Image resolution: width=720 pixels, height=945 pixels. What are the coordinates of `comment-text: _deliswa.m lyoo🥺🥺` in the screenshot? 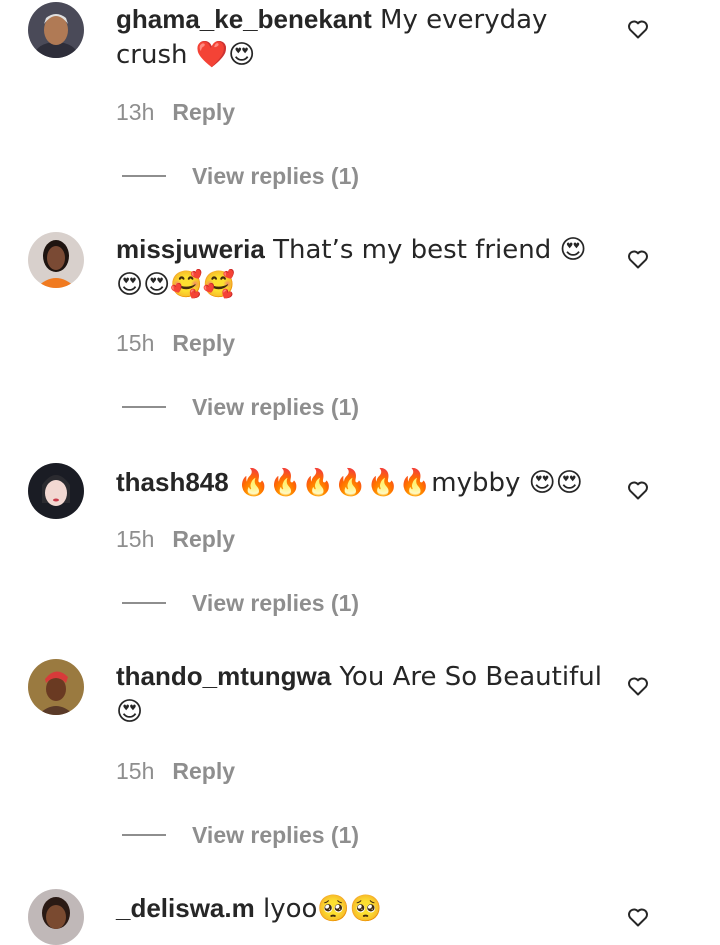 It's located at (361, 908).